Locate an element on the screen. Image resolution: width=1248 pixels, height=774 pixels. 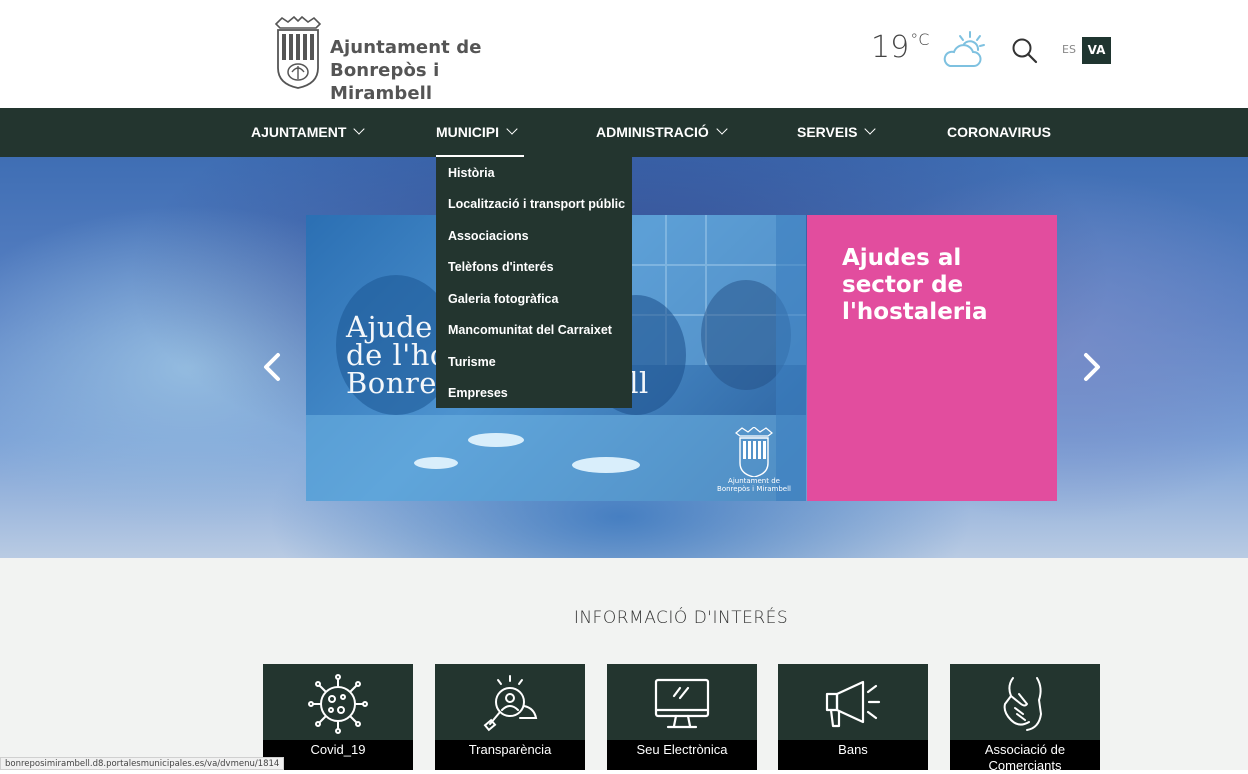
slide-title-panel: Ajudes al sector de l'hostaleria is located at coordinates (932, 358).